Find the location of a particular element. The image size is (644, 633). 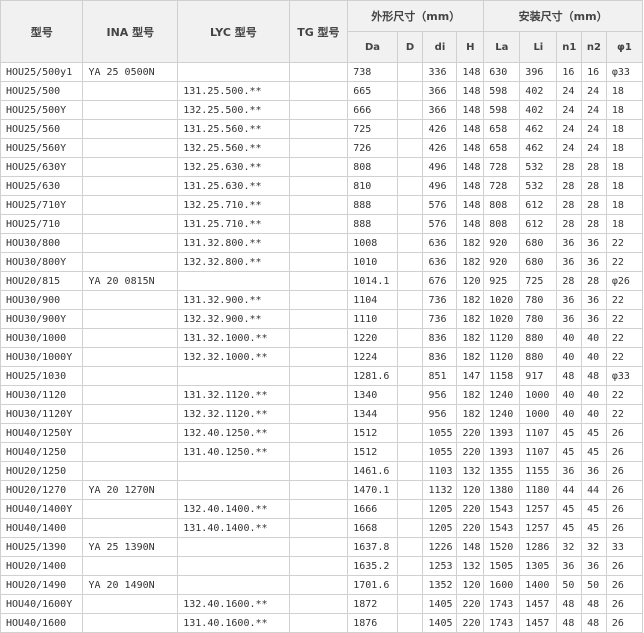

cell-h: 220 is located at coordinates (470, 604).